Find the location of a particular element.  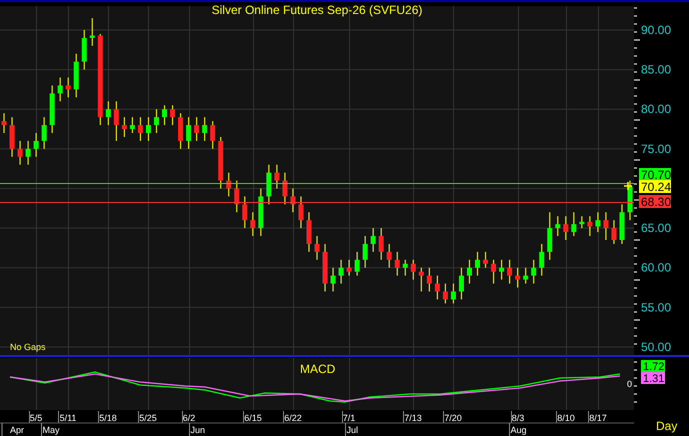

month-label: Apr is located at coordinates (17, 430).